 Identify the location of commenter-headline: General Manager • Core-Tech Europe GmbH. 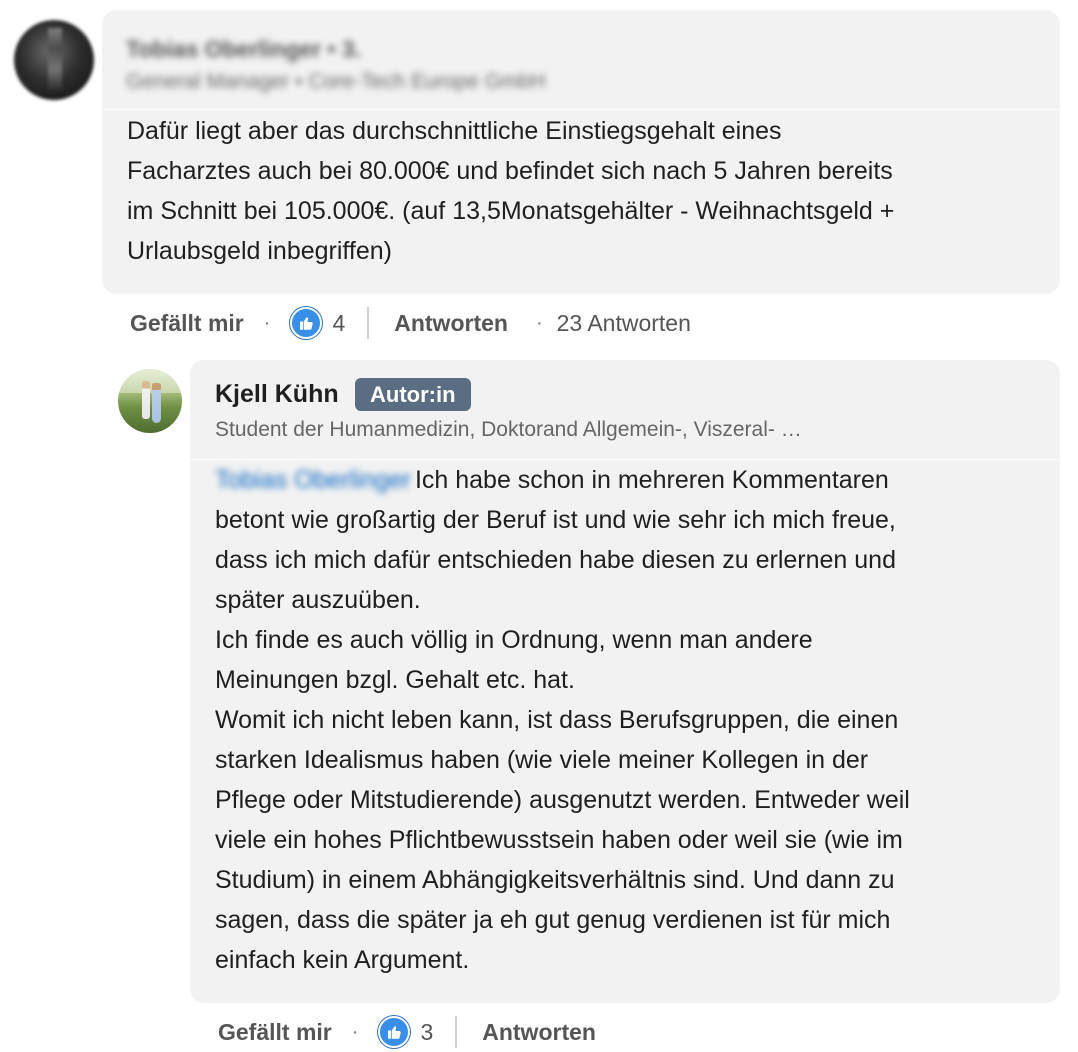
(336, 81).